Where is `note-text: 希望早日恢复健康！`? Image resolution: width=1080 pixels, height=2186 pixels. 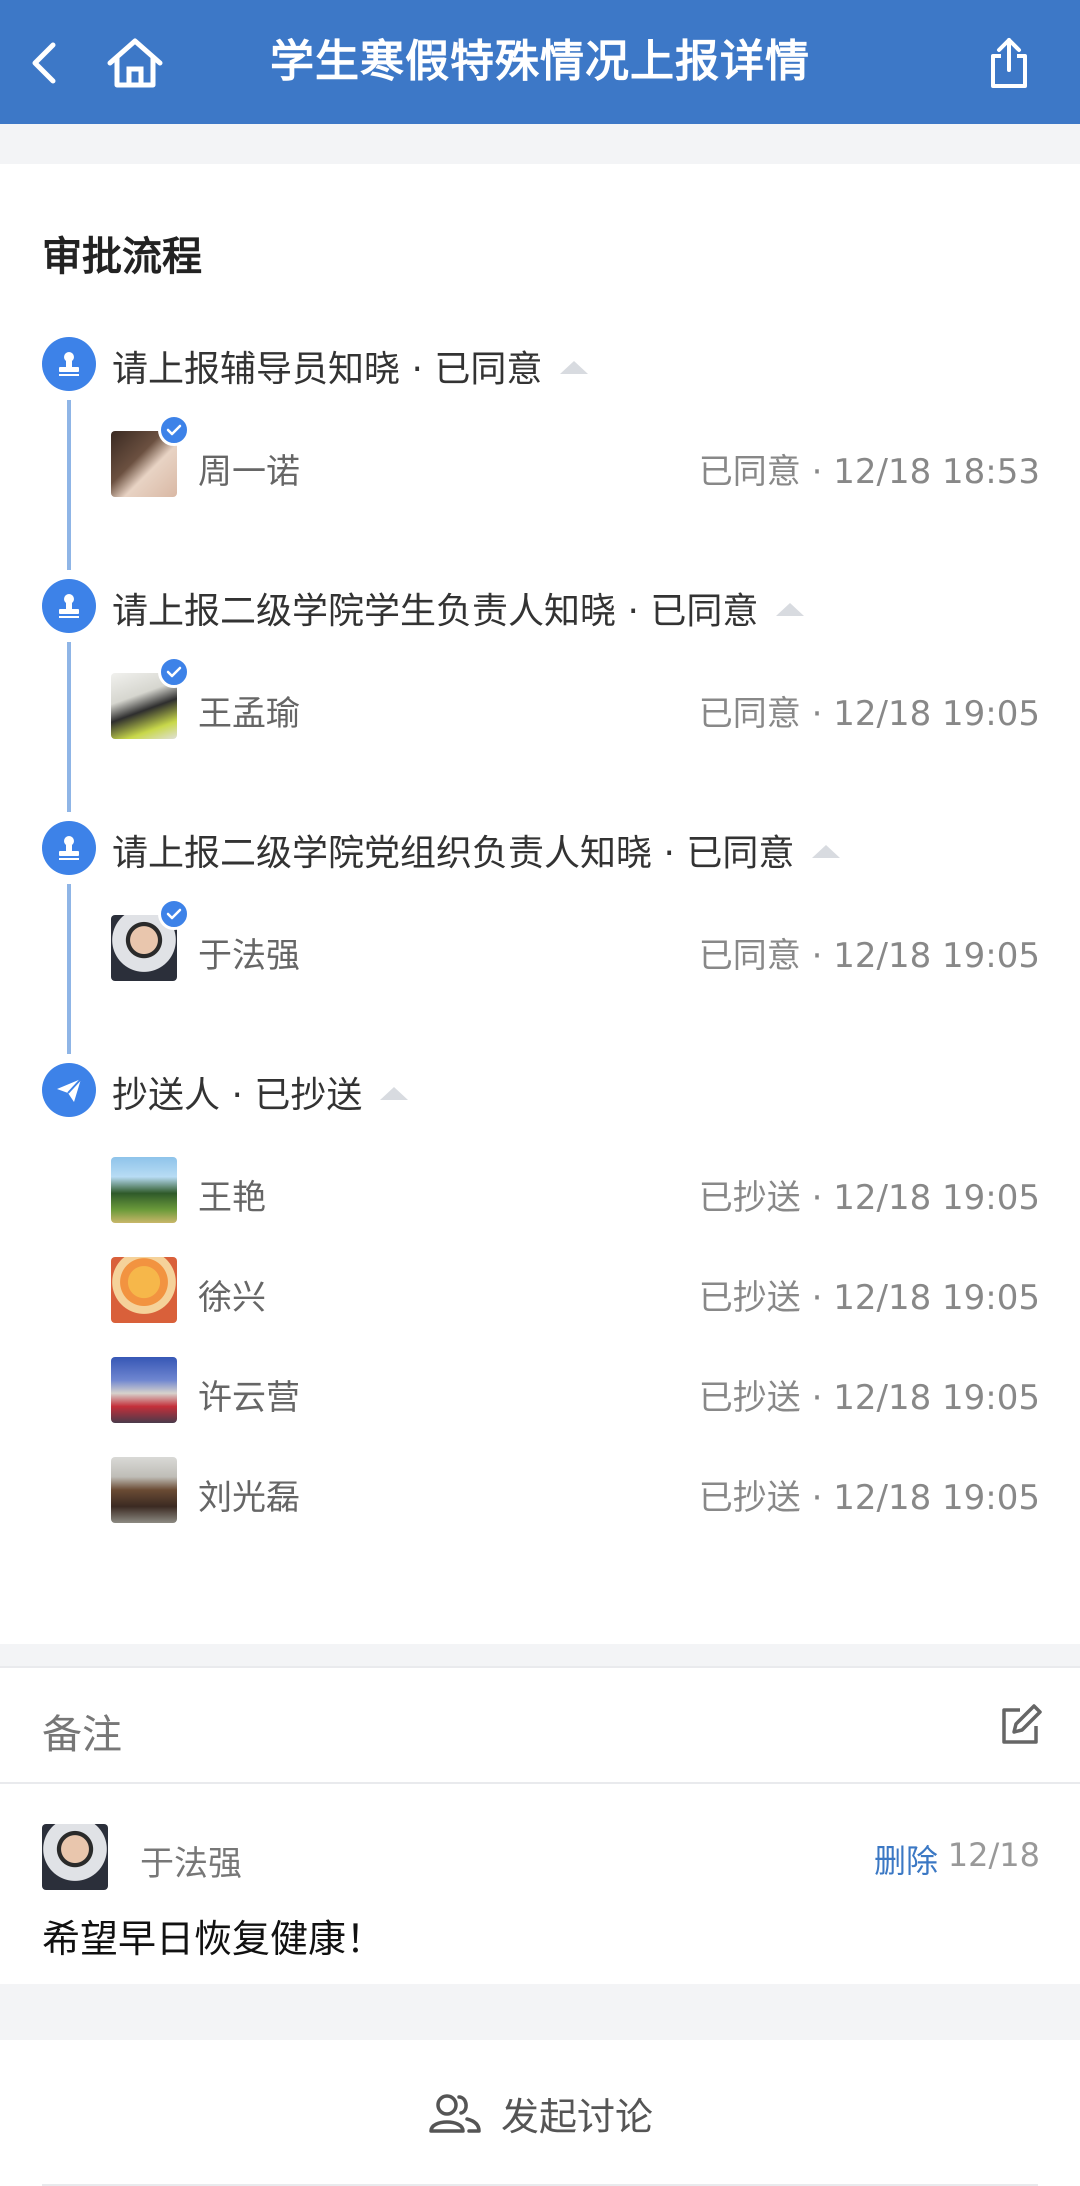 note-text: 希望早日恢复健康！ is located at coordinates (213, 1939).